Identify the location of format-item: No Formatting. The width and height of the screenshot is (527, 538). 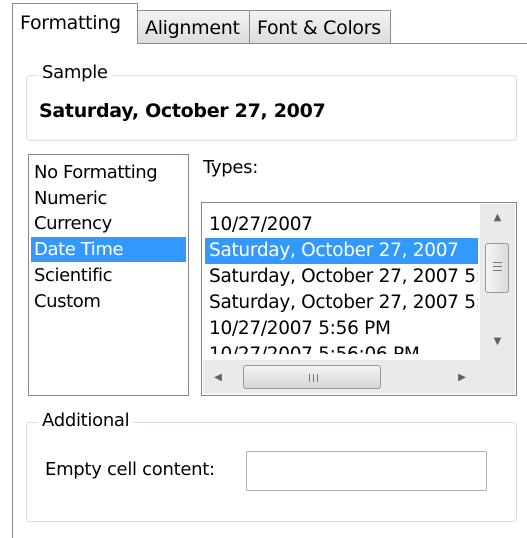
(108, 172).